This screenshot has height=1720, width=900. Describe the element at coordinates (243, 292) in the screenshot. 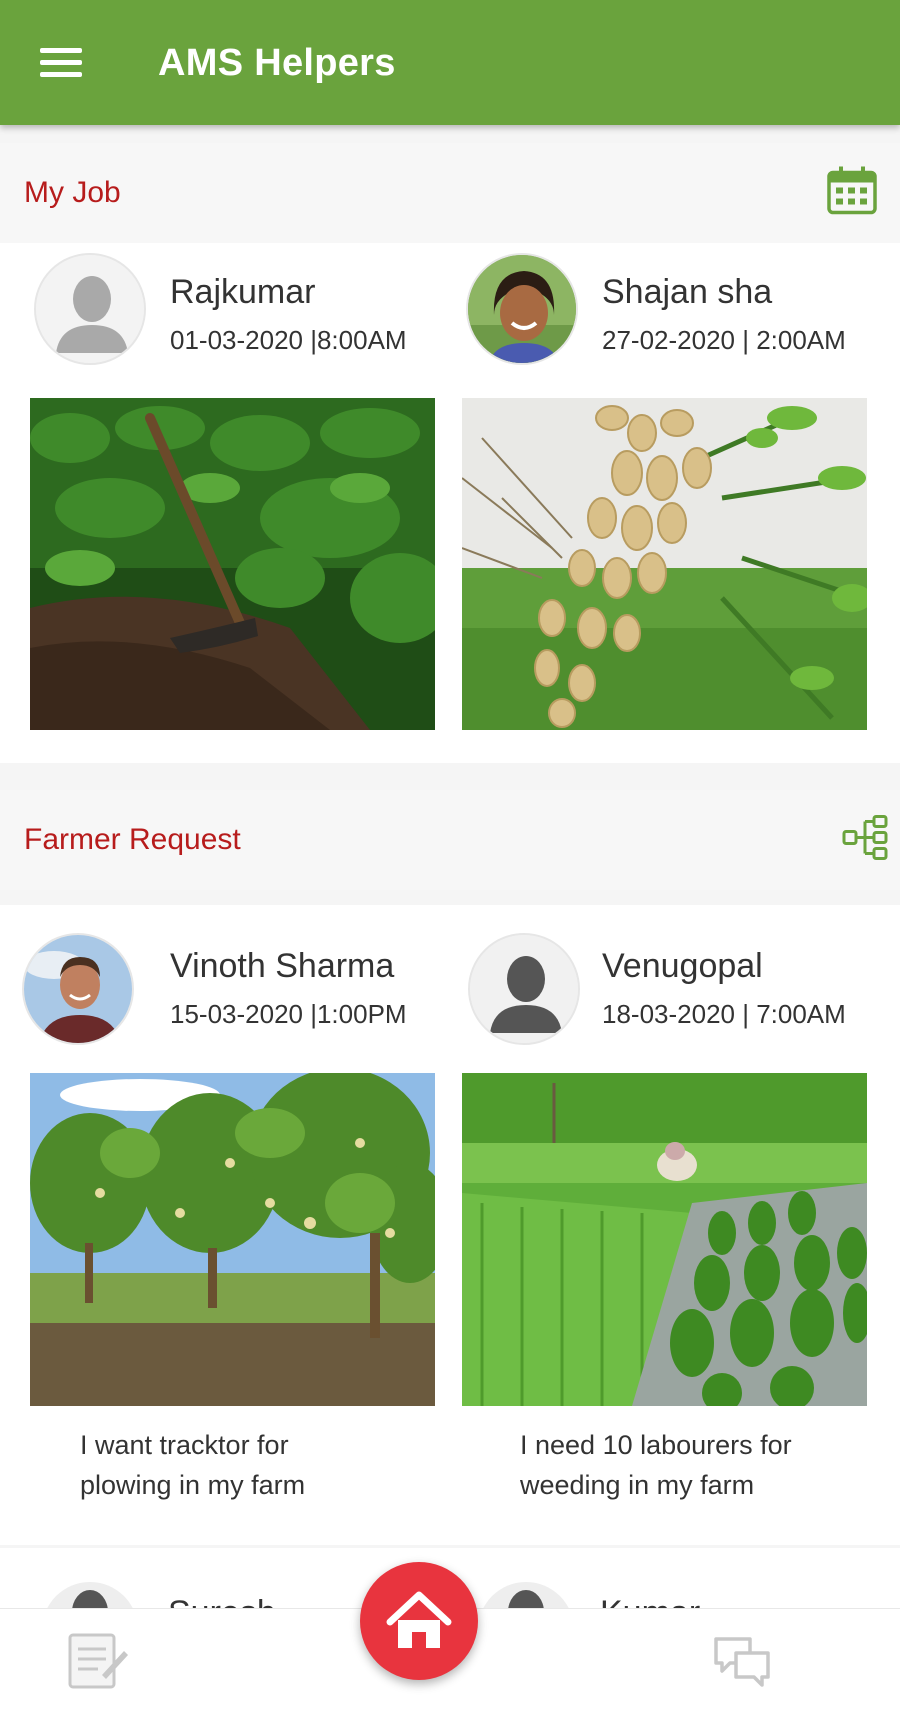

I see `job-person-name: Rajkumar` at that location.